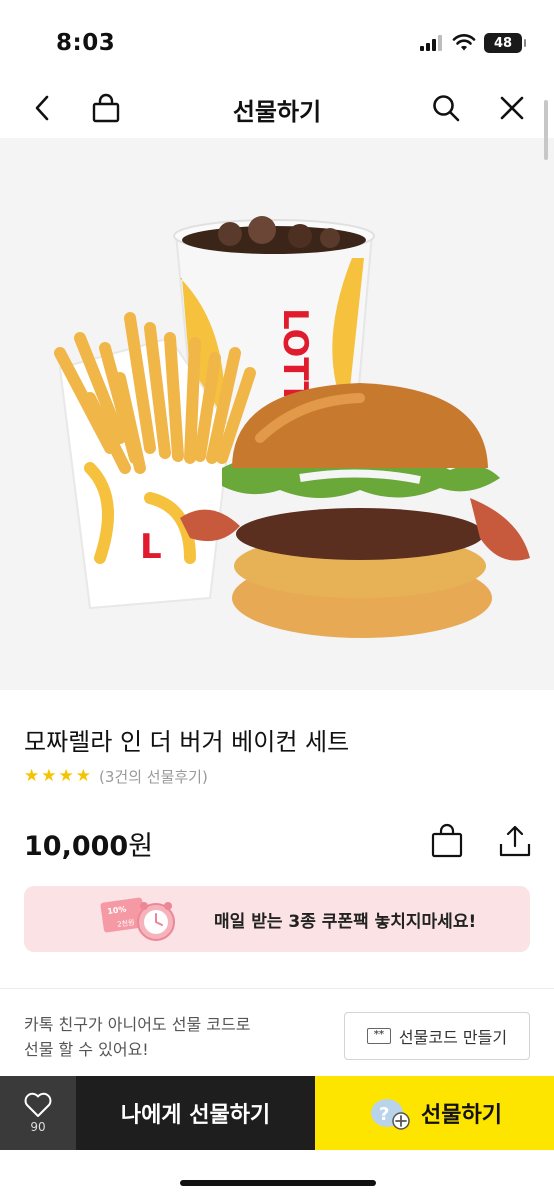 This screenshot has height=1200, width=554. What do you see at coordinates (153, 776) in the screenshot?
I see `review-count: (3건의 선물후기)` at bounding box center [153, 776].